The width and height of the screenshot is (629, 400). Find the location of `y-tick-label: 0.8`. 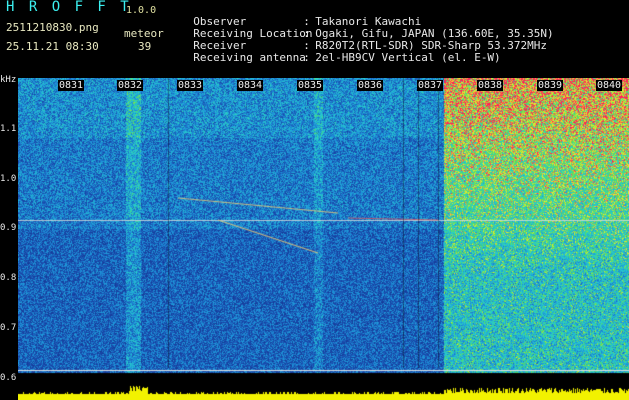

y-tick-label: 0.8 is located at coordinates (8, 278).